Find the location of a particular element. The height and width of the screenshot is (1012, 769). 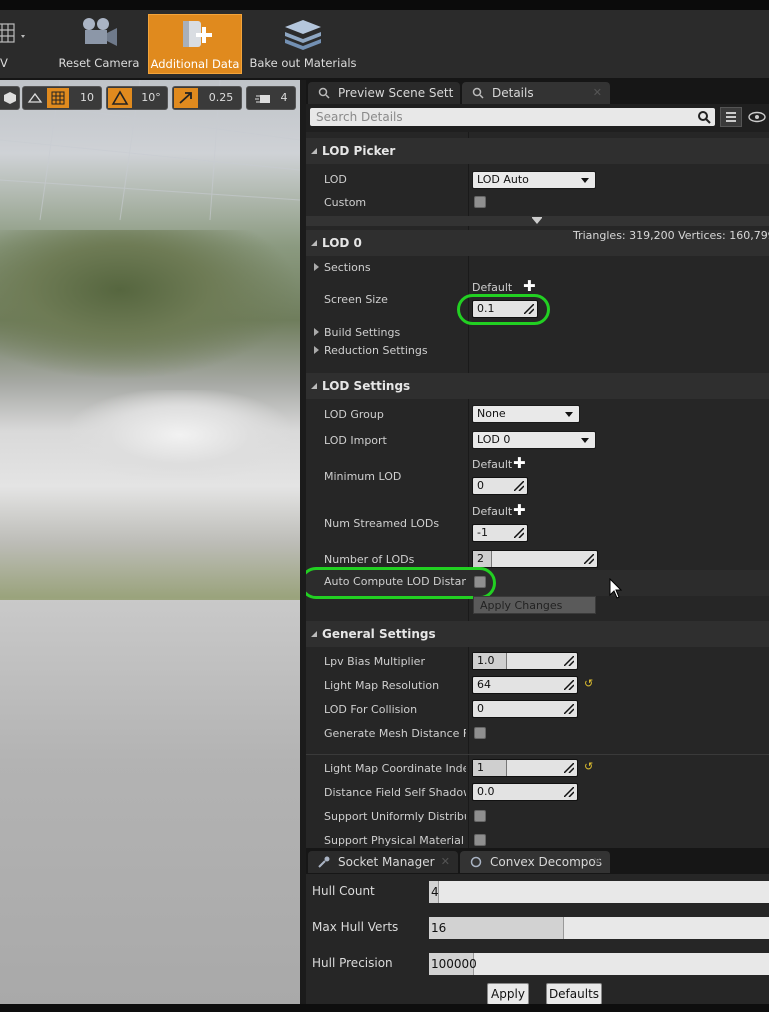

lpv-bias-multiplier-input: 1.0 is located at coordinates (525, 661).